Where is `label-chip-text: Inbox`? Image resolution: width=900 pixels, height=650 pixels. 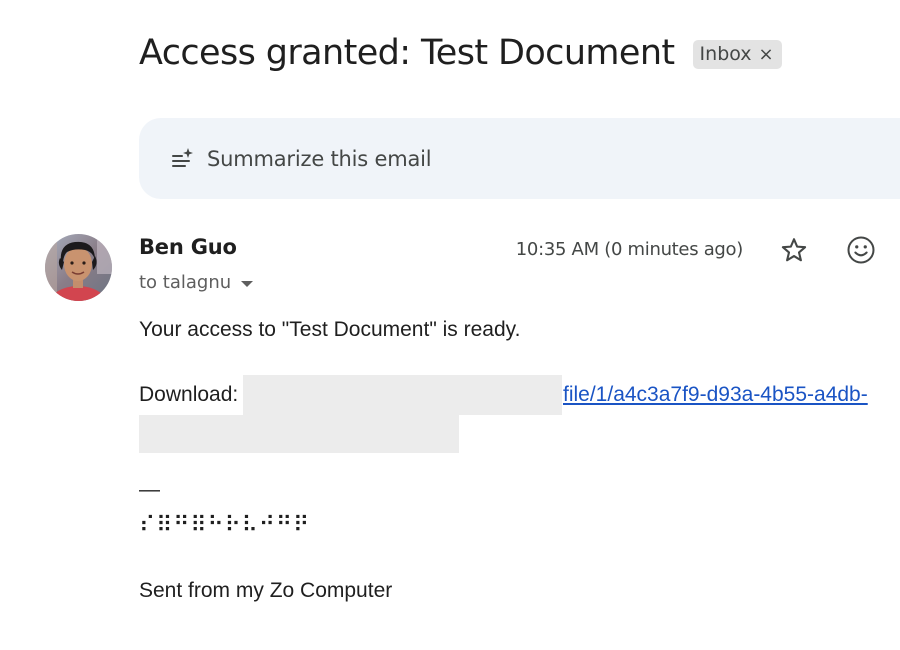 label-chip-text: Inbox is located at coordinates (725, 54).